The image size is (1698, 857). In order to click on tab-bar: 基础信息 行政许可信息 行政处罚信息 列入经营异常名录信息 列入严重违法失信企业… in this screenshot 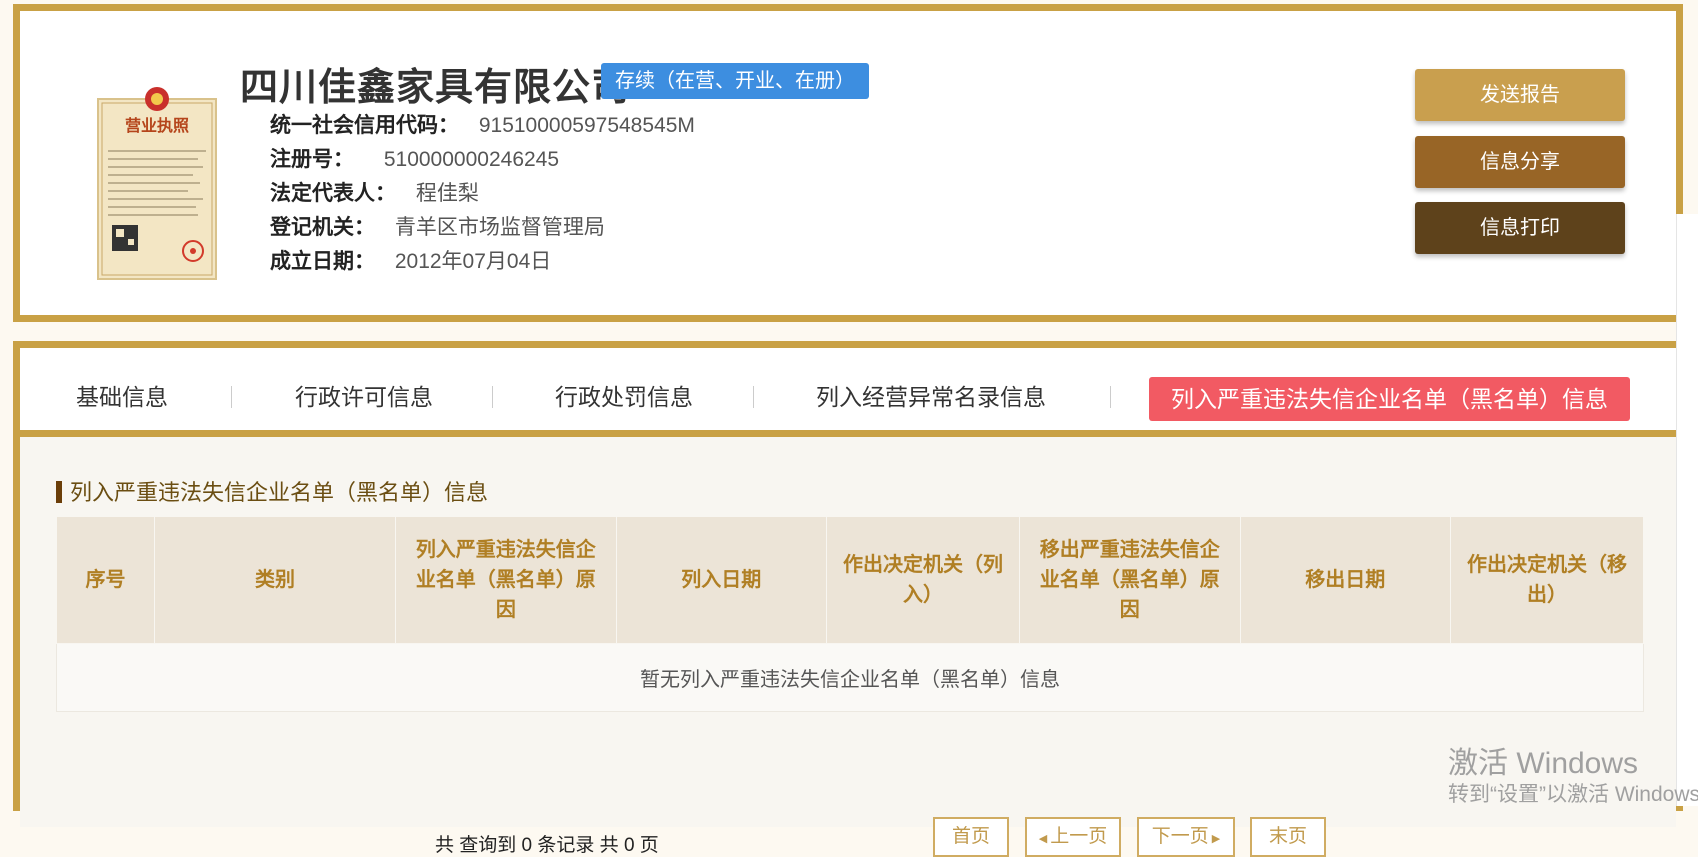, I will do `click(848, 392)`.